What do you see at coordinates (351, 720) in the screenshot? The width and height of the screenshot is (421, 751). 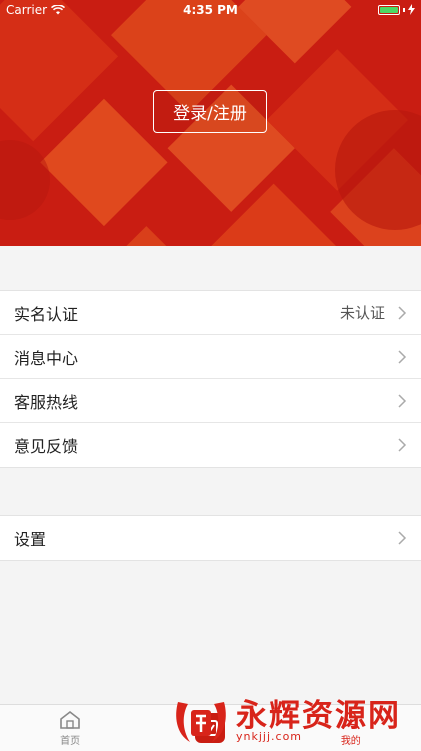 I see `user-icon` at bounding box center [351, 720].